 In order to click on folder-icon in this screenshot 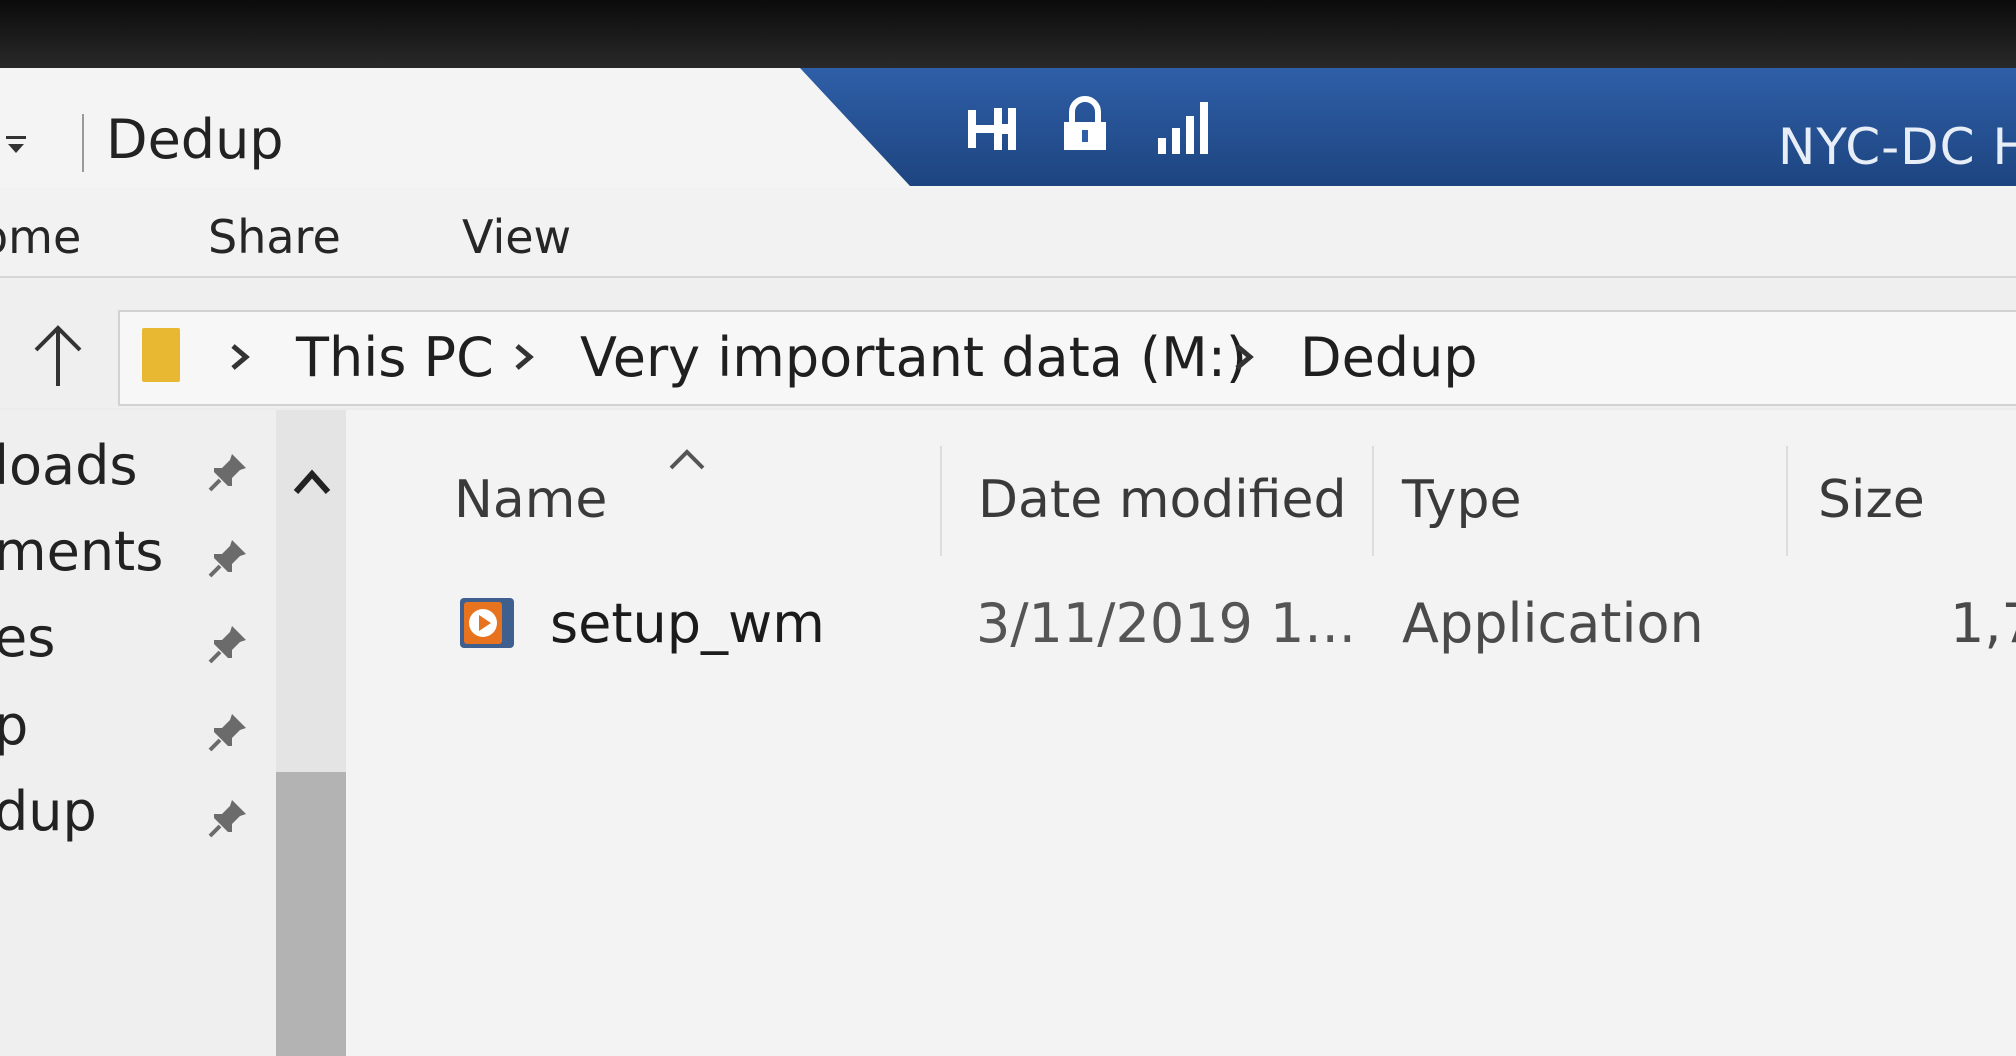, I will do `click(161, 355)`.